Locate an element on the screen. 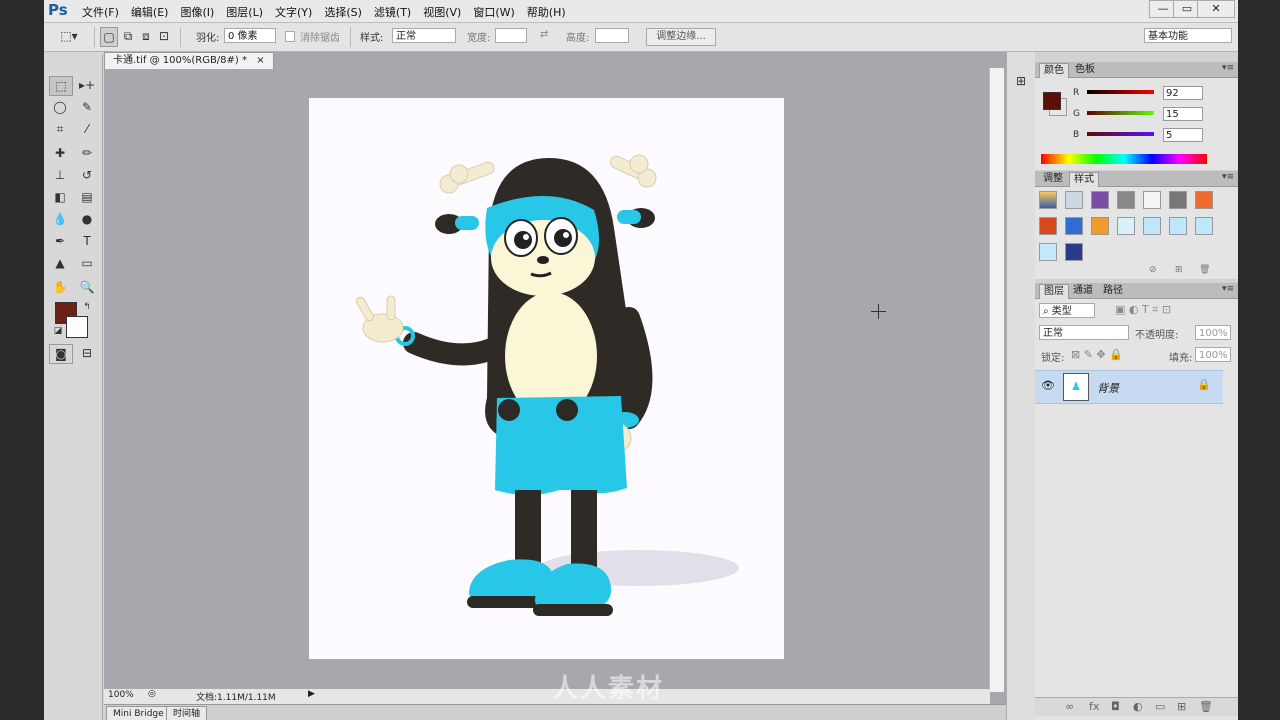 Image resolution: width=1280 pixels, height=720 pixels. layer-filter-icons: ▣ ◐ T ⌗ ⊡ is located at coordinates (1143, 310).